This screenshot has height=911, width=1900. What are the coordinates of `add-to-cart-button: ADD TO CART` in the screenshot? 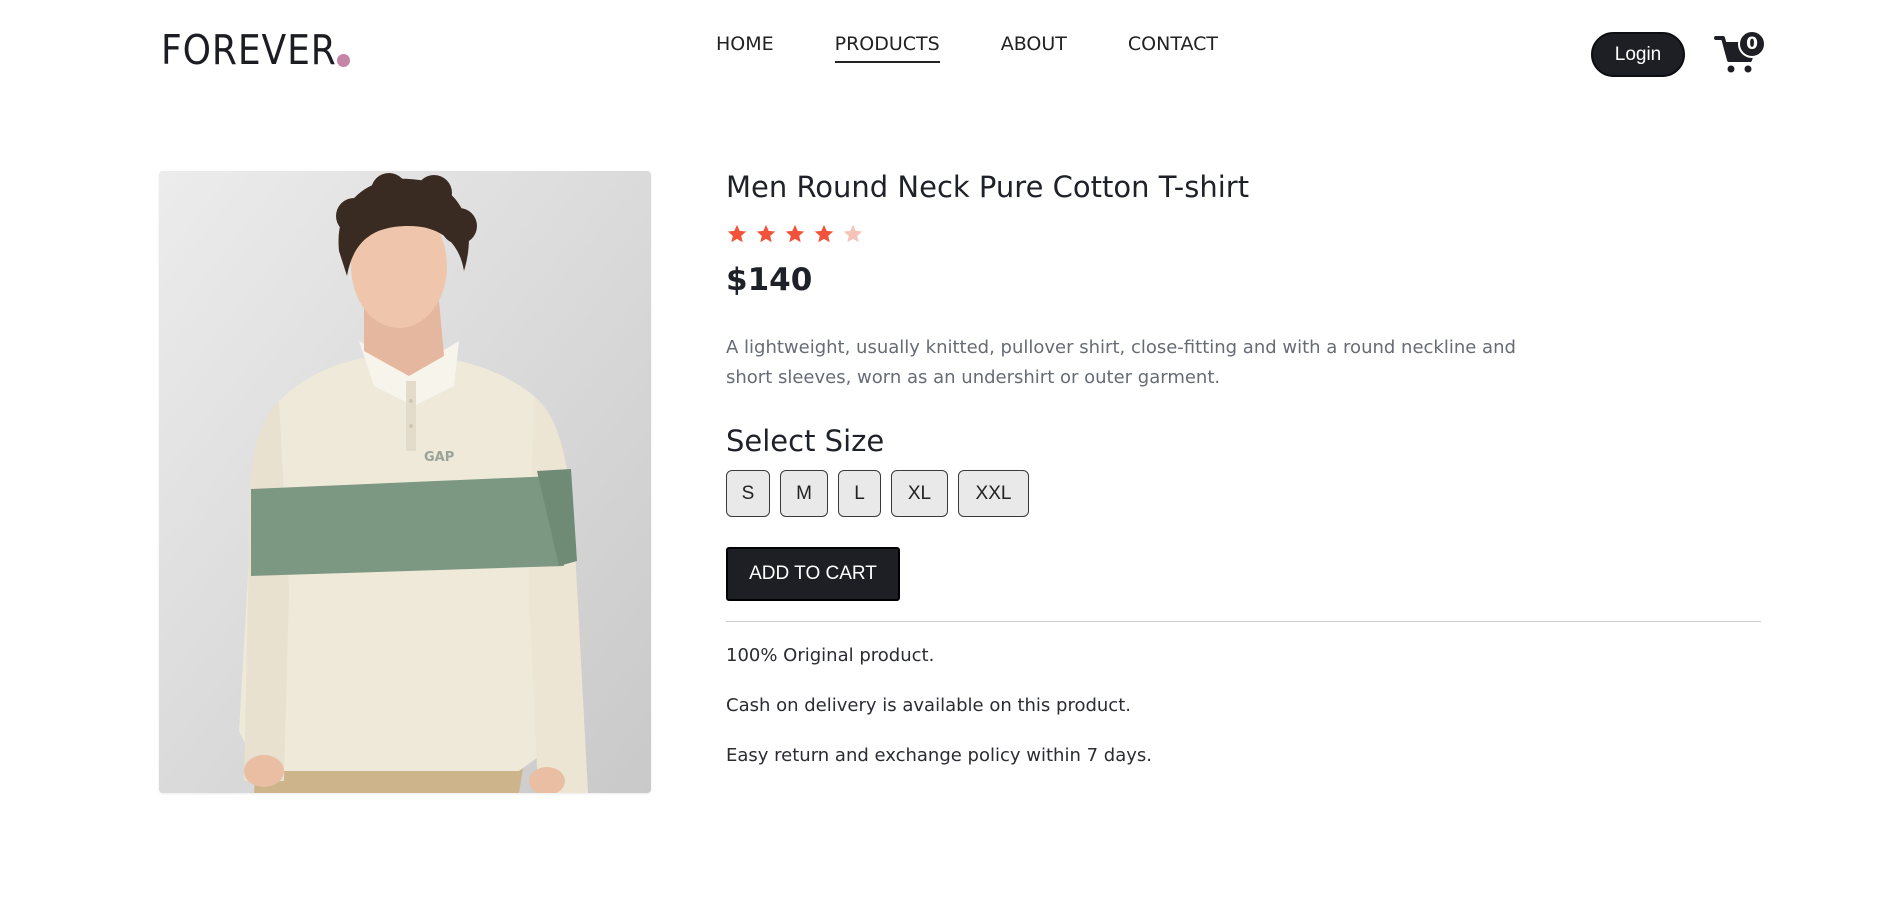 It's located at (813, 574).